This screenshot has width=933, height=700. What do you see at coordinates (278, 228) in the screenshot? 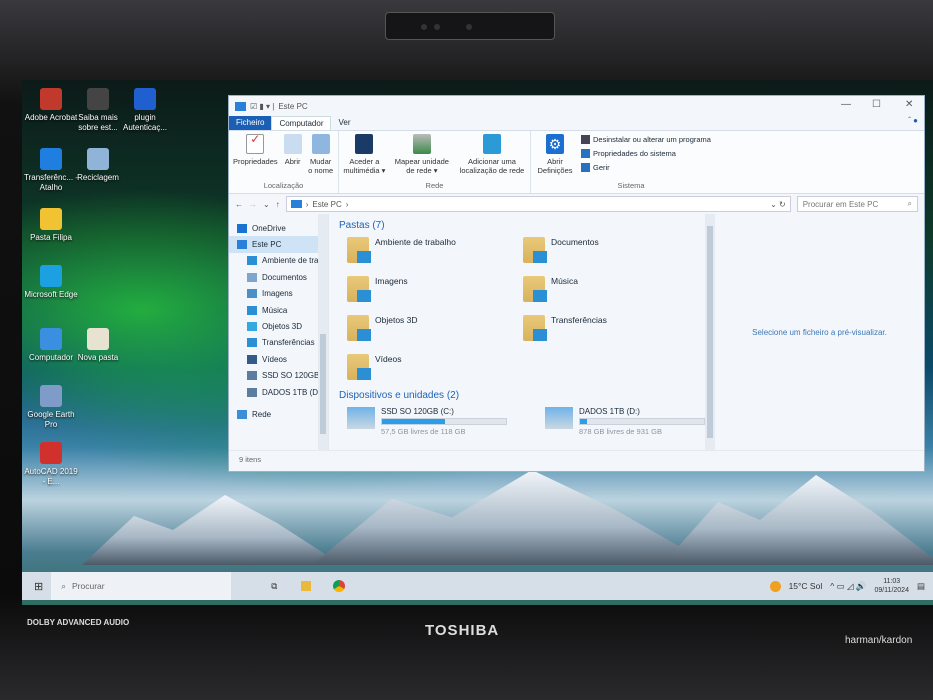
I see `nav-item: OneDrive` at bounding box center [278, 228].